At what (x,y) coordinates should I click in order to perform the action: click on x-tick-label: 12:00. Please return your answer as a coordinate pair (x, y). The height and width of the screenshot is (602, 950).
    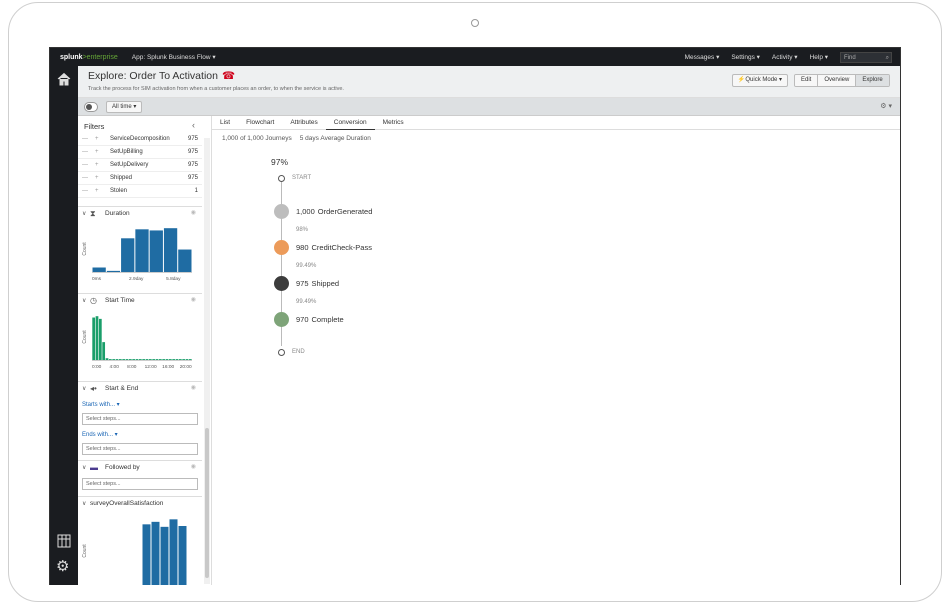
    Looking at the image, I should click on (151, 367).